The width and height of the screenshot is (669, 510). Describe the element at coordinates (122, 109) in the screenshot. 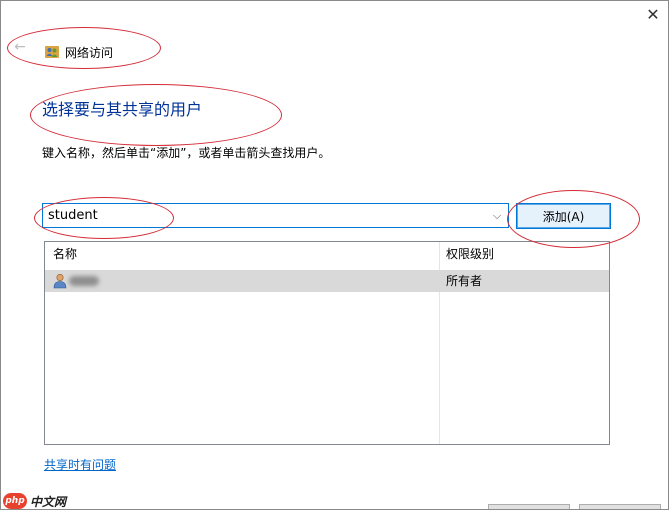

I see `page-heading: 选择要与其共享的用户` at that location.